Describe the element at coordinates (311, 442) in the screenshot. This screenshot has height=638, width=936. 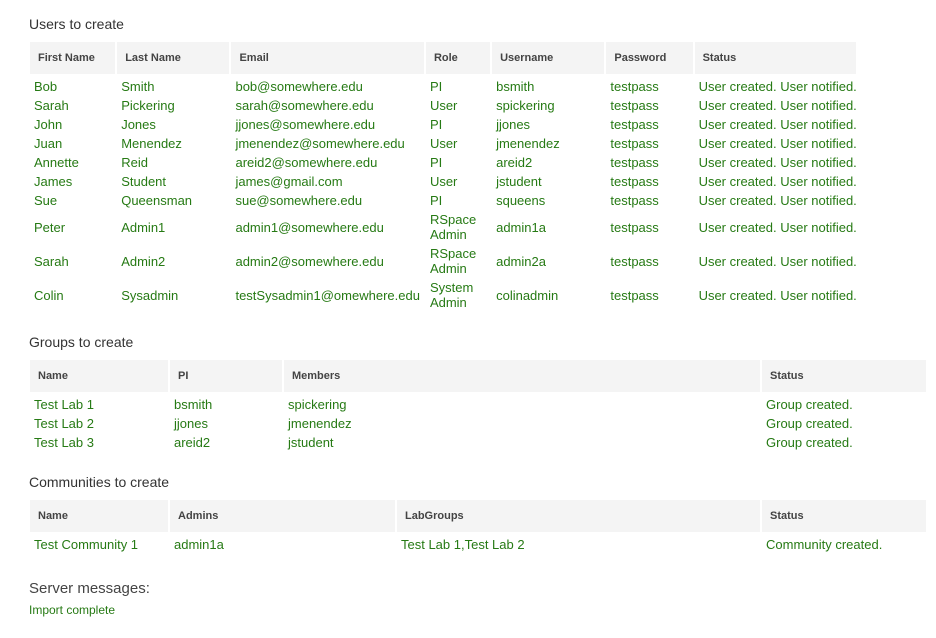
I see `cell-members: jstudent` at that location.